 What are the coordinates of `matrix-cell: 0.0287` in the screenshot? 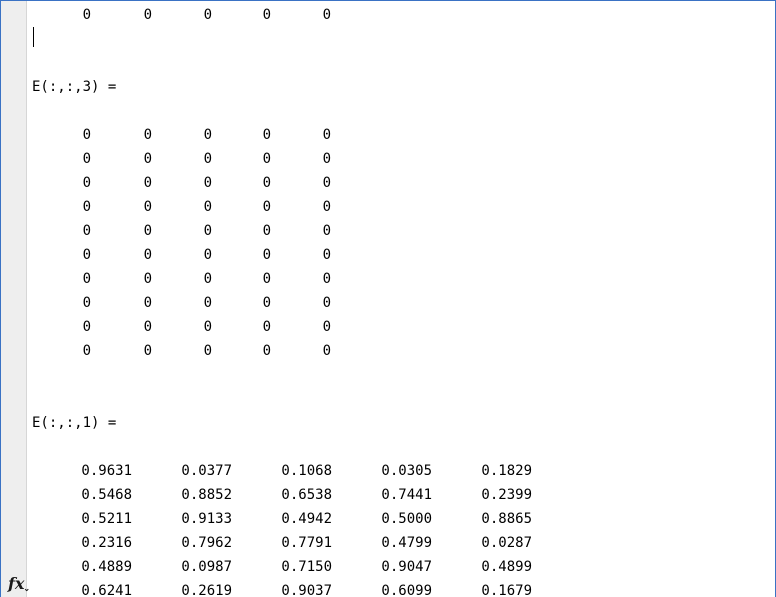 It's located at (506, 543).